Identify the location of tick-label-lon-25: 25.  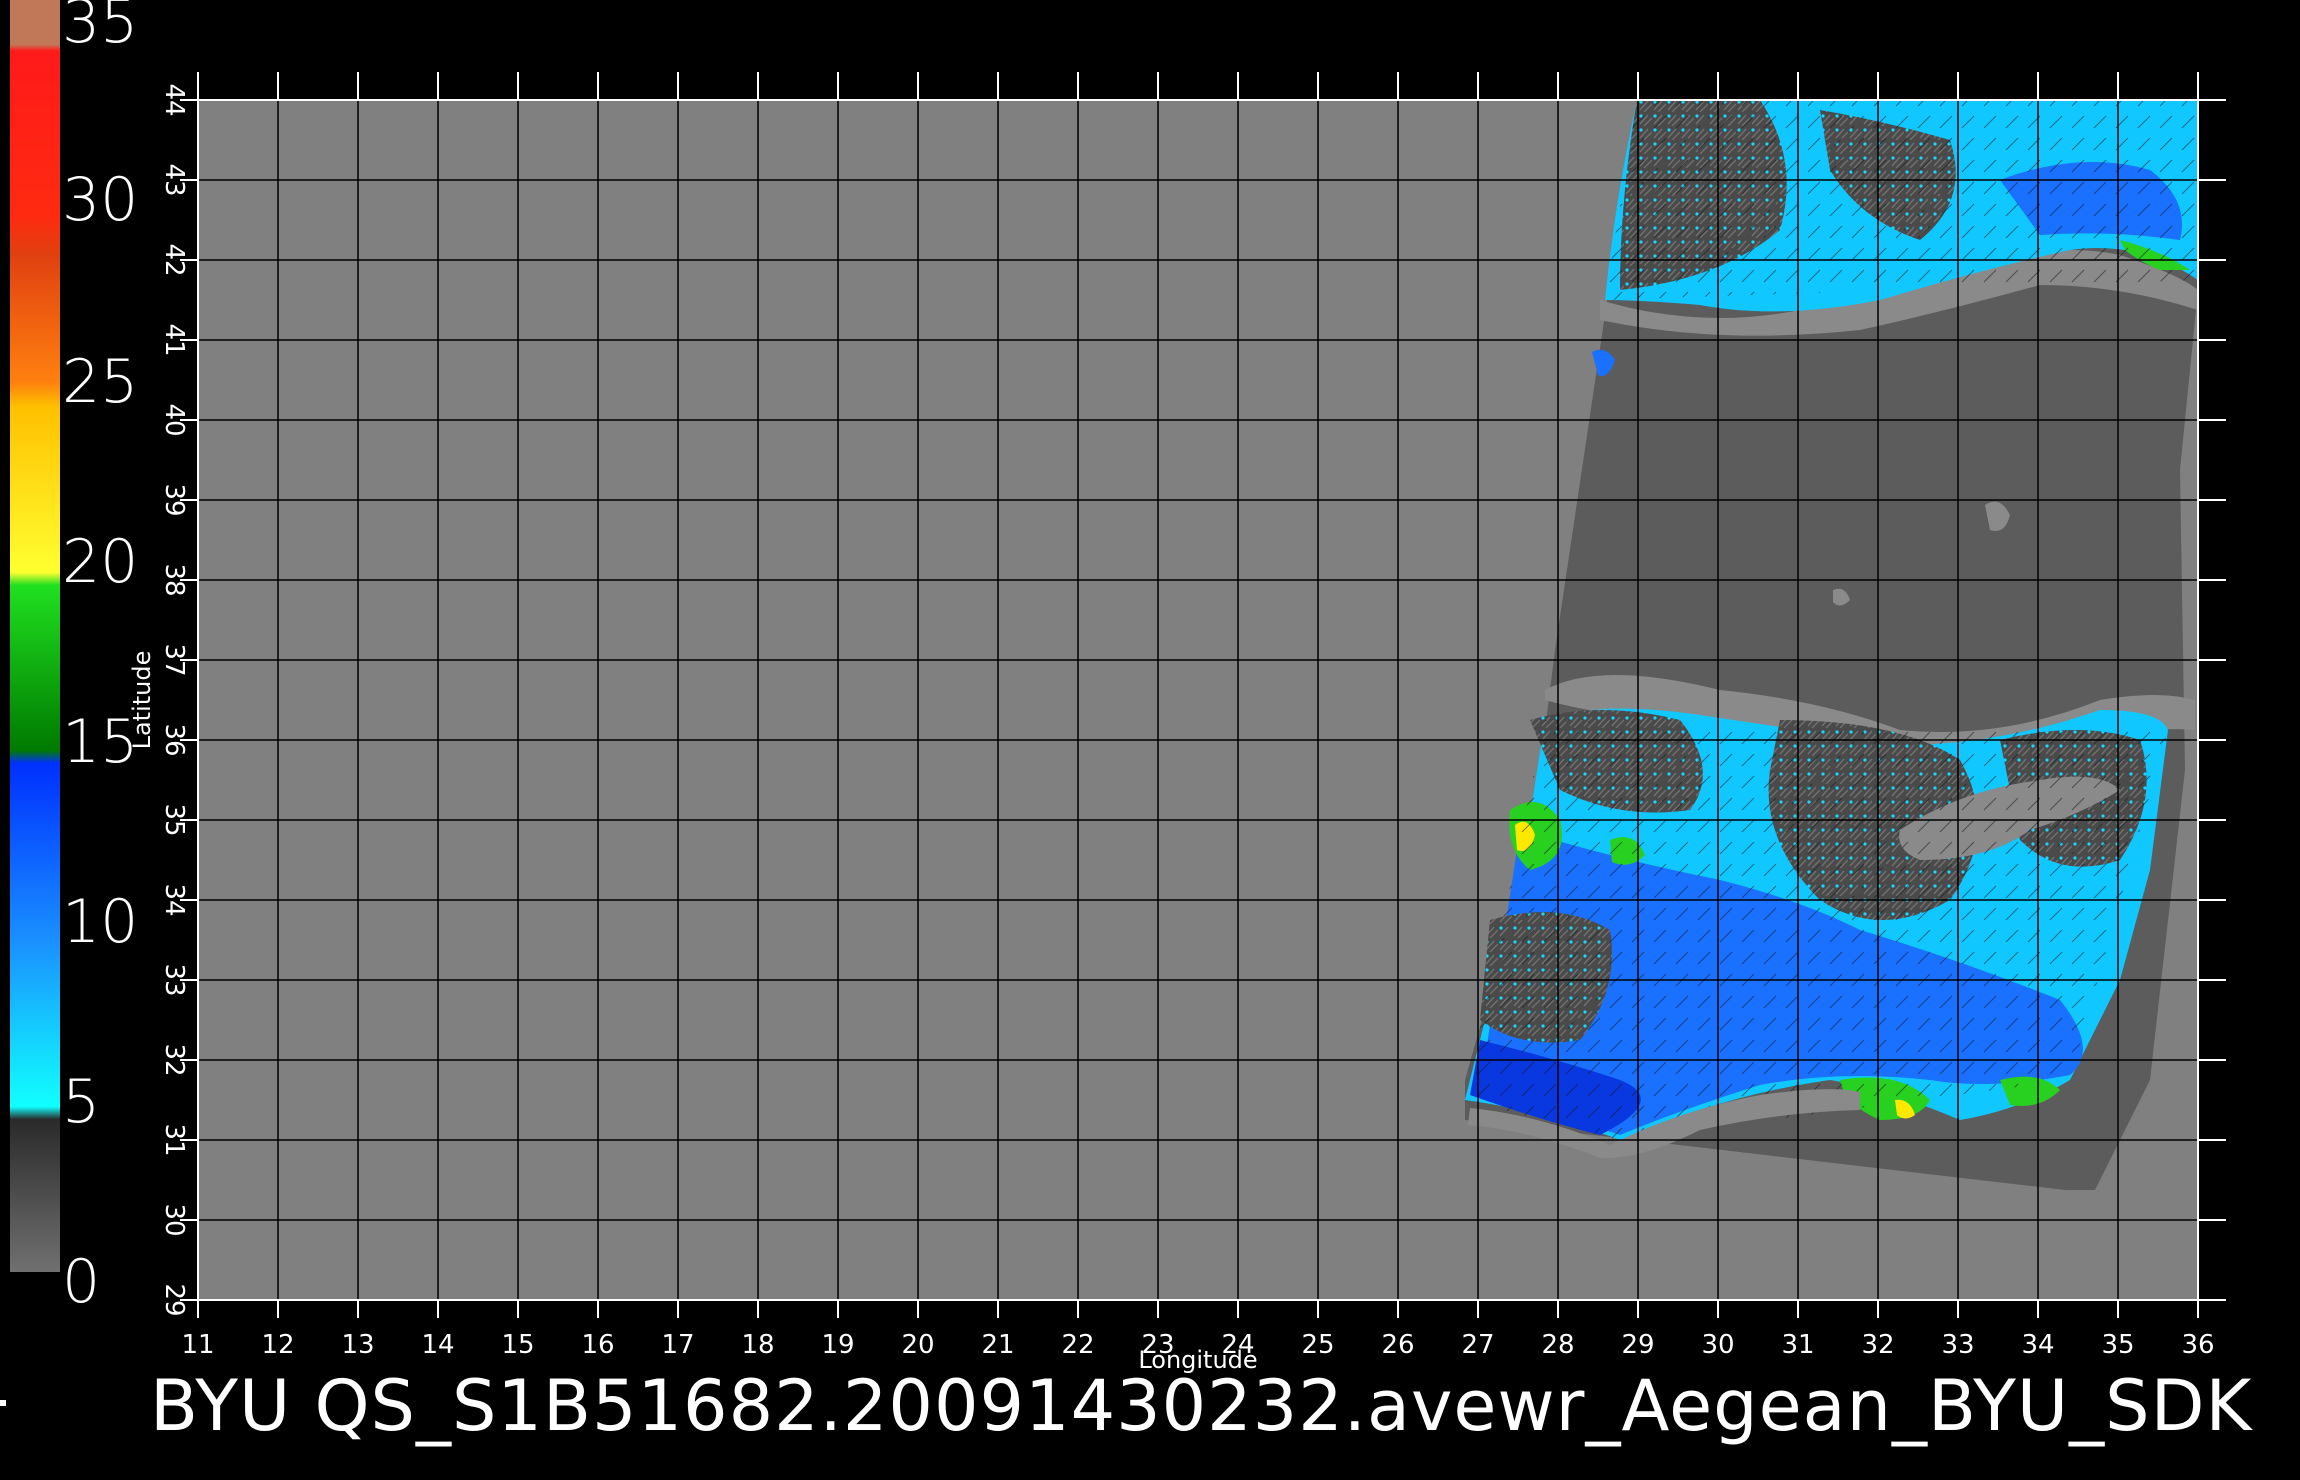
(1317, 1345).